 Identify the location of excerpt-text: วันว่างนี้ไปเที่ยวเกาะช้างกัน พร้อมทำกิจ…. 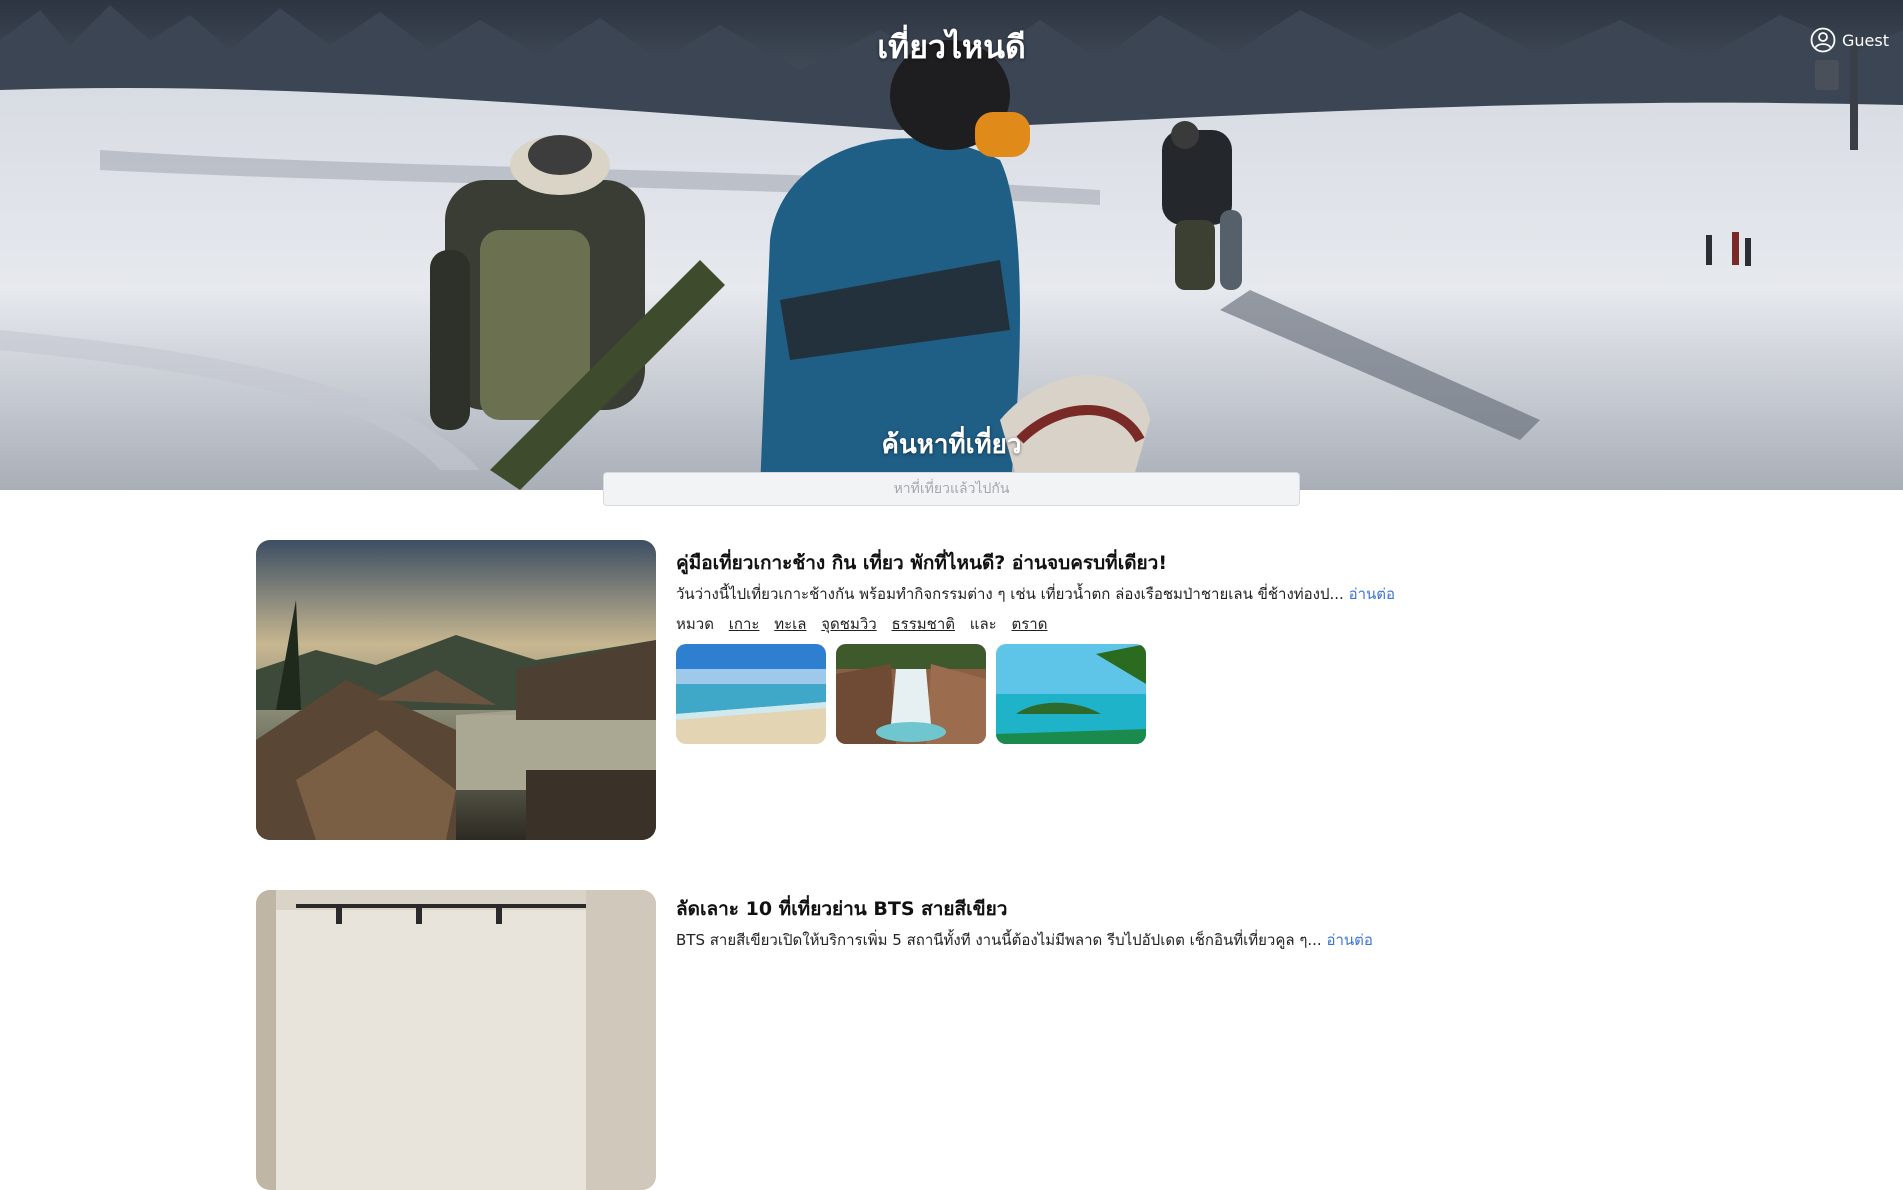
(1010, 594).